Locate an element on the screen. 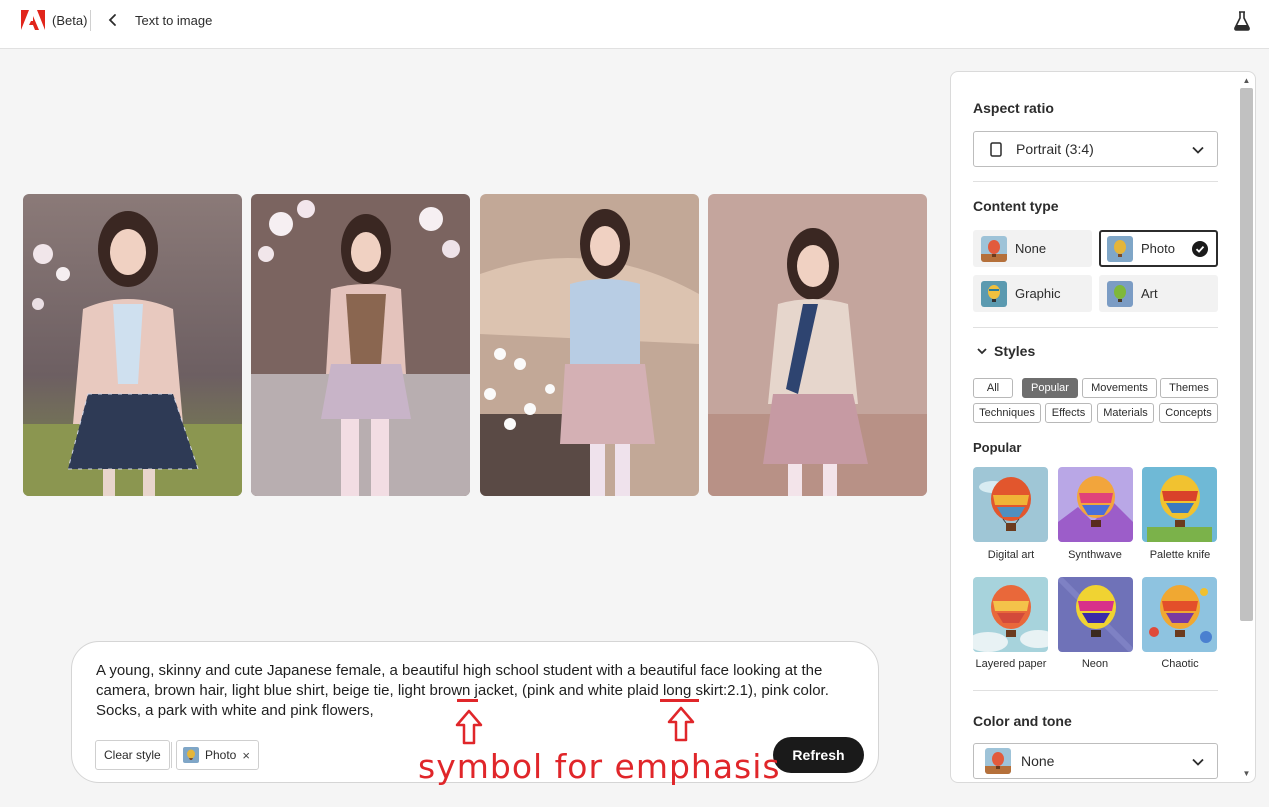 The image size is (1269, 807). style-tile-digital-art is located at coordinates (1010, 504).